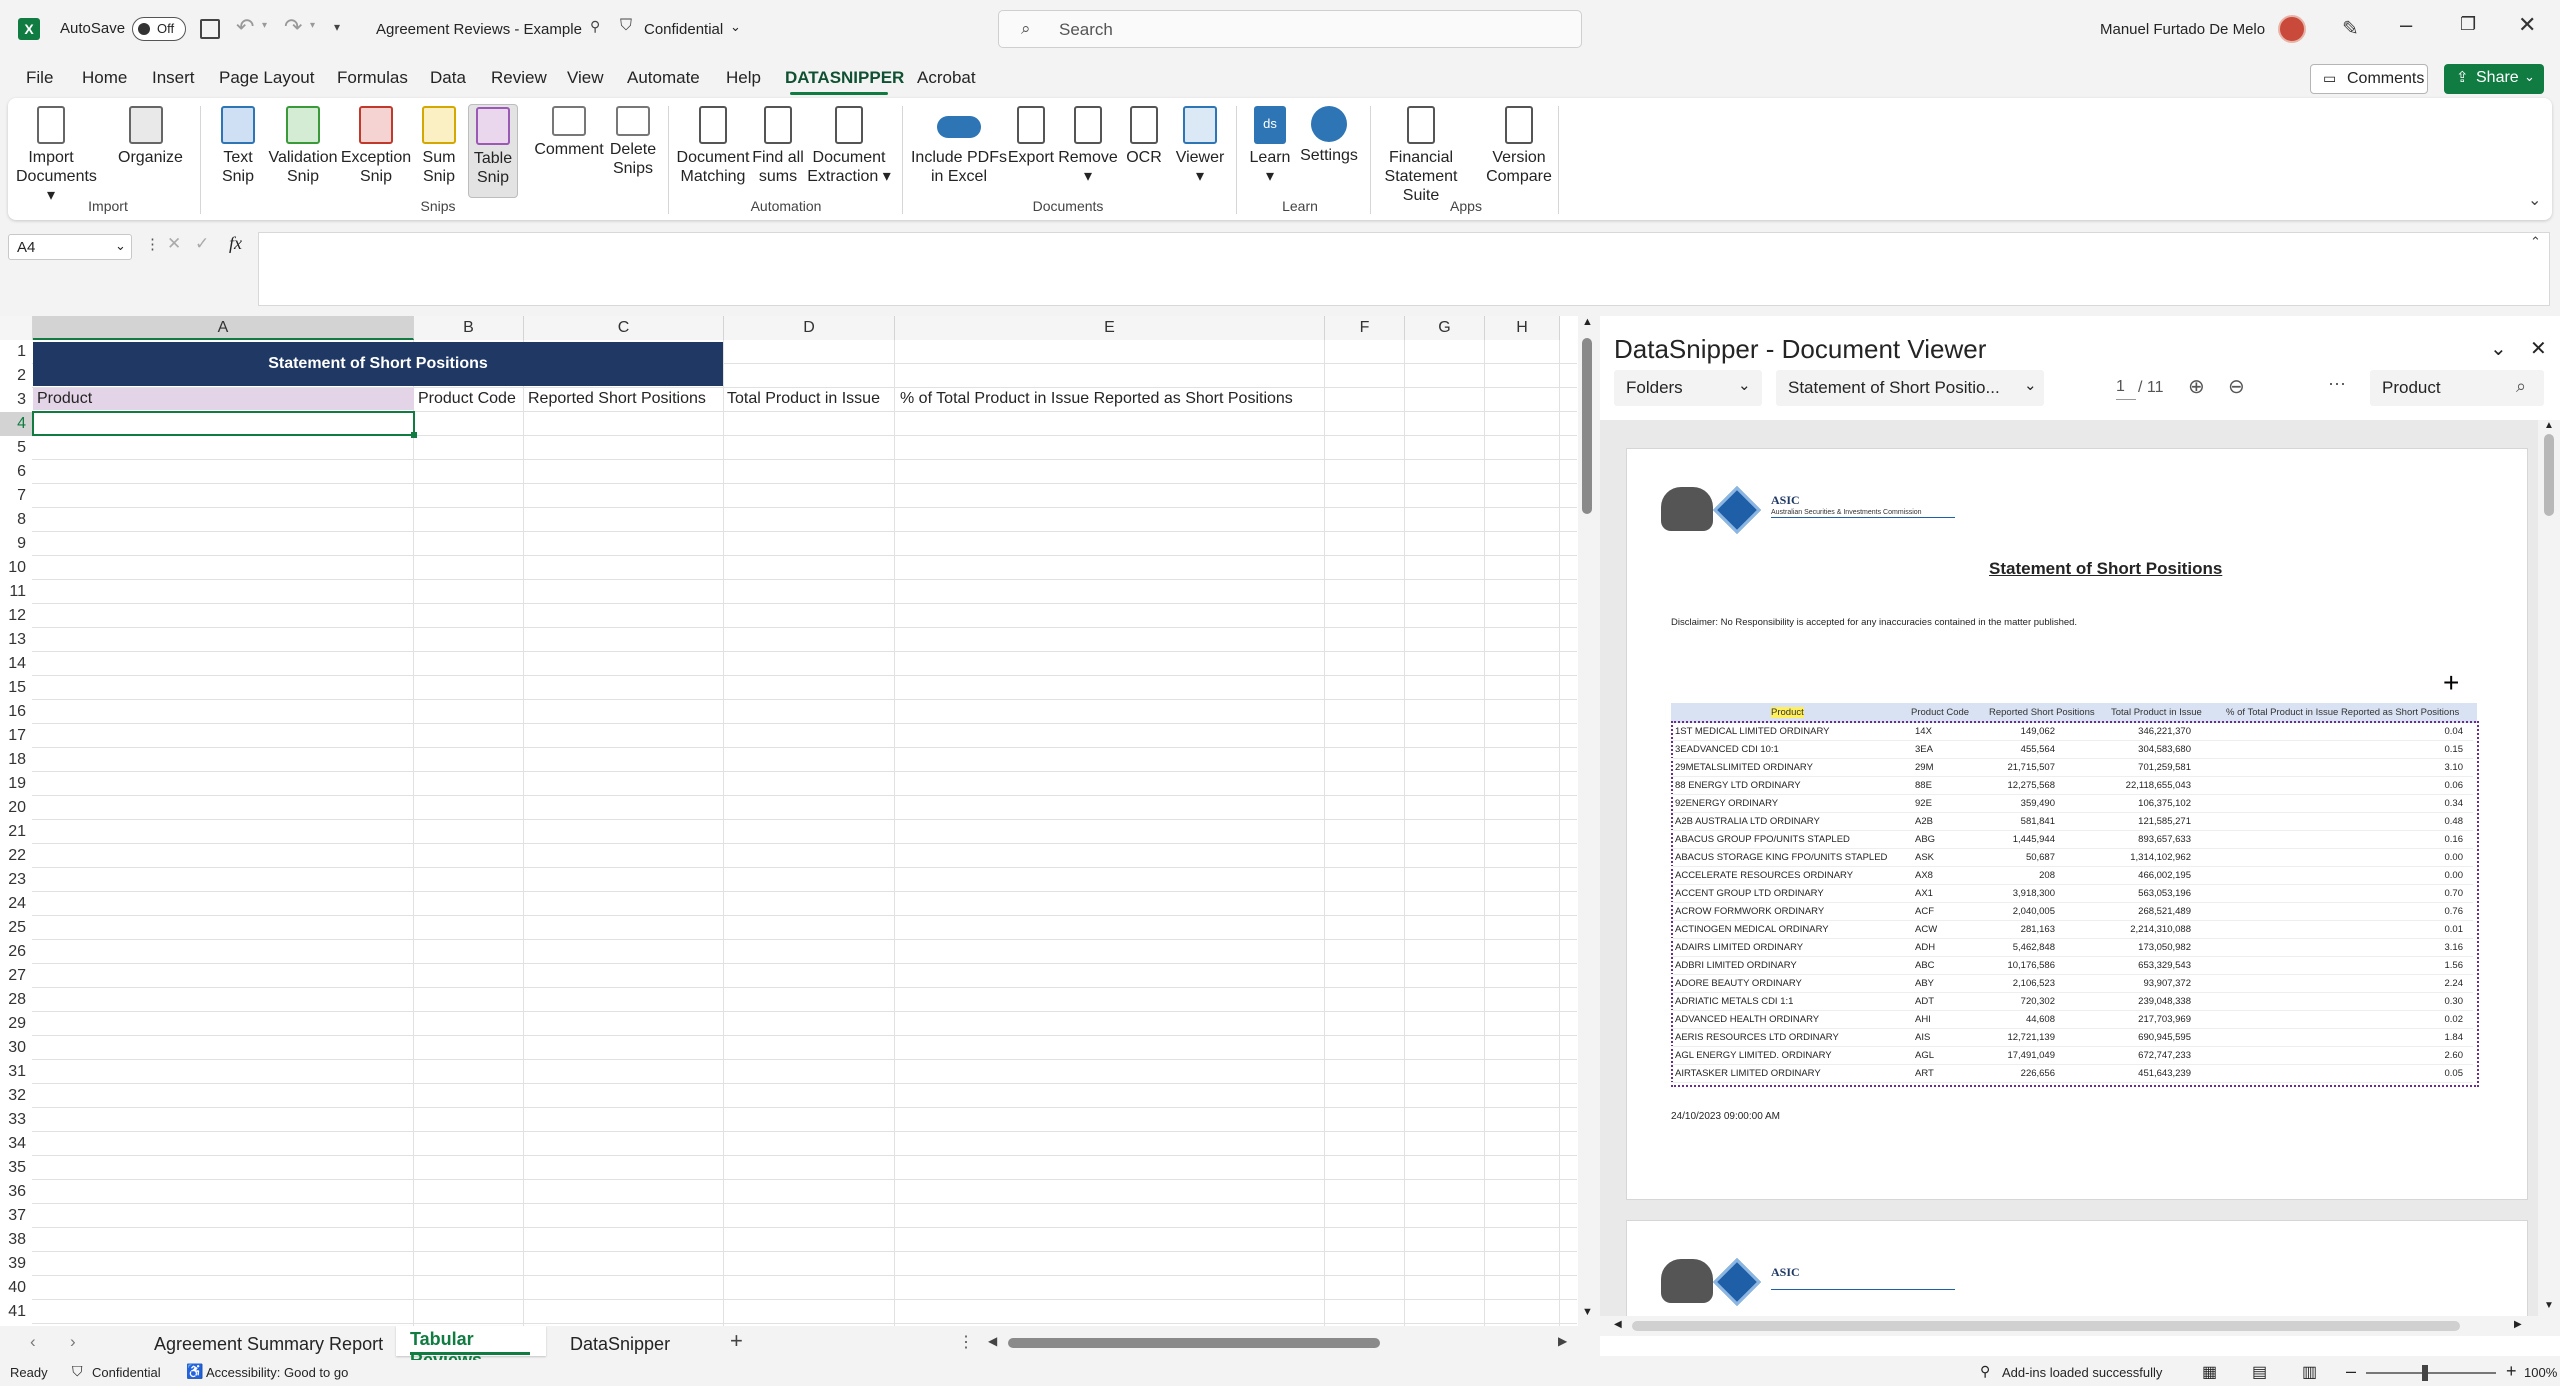  I want to click on row-header-37: 37, so click(16, 1216).